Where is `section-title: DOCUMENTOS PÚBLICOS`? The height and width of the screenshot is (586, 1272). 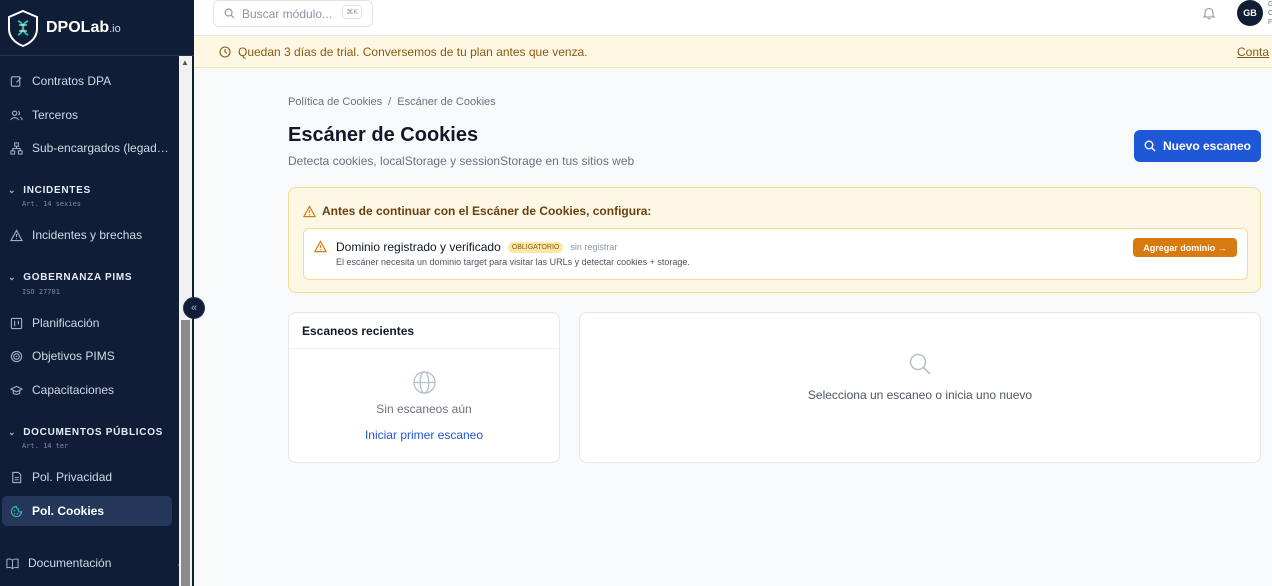 section-title: DOCUMENTOS PÚBLICOS is located at coordinates (93, 432).